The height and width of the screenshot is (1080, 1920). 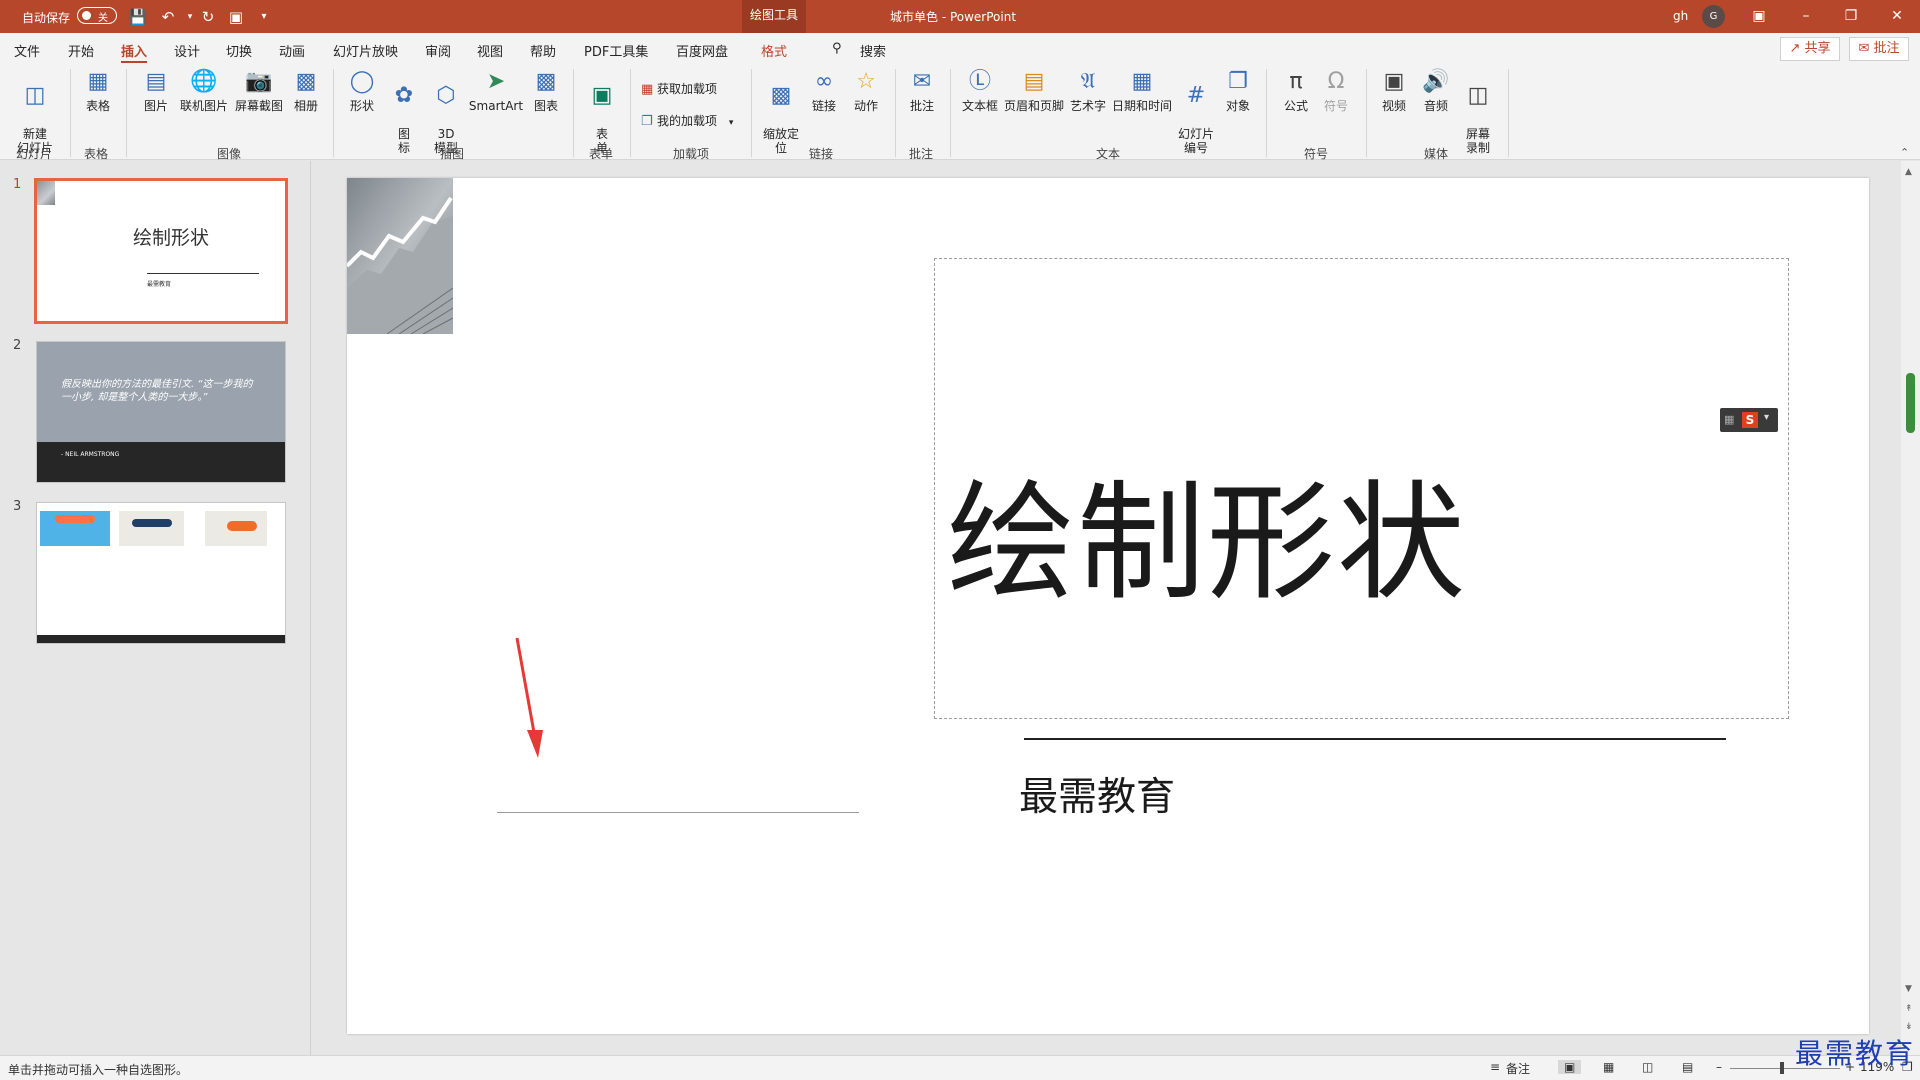 What do you see at coordinates (446, 111) in the screenshot?
I see `3d-model-button: ⬡ 3D 模型` at bounding box center [446, 111].